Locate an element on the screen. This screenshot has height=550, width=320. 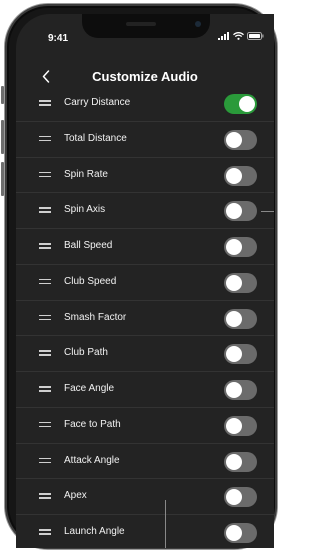
list-item: Launch Angle is located at coordinates (145, 531).